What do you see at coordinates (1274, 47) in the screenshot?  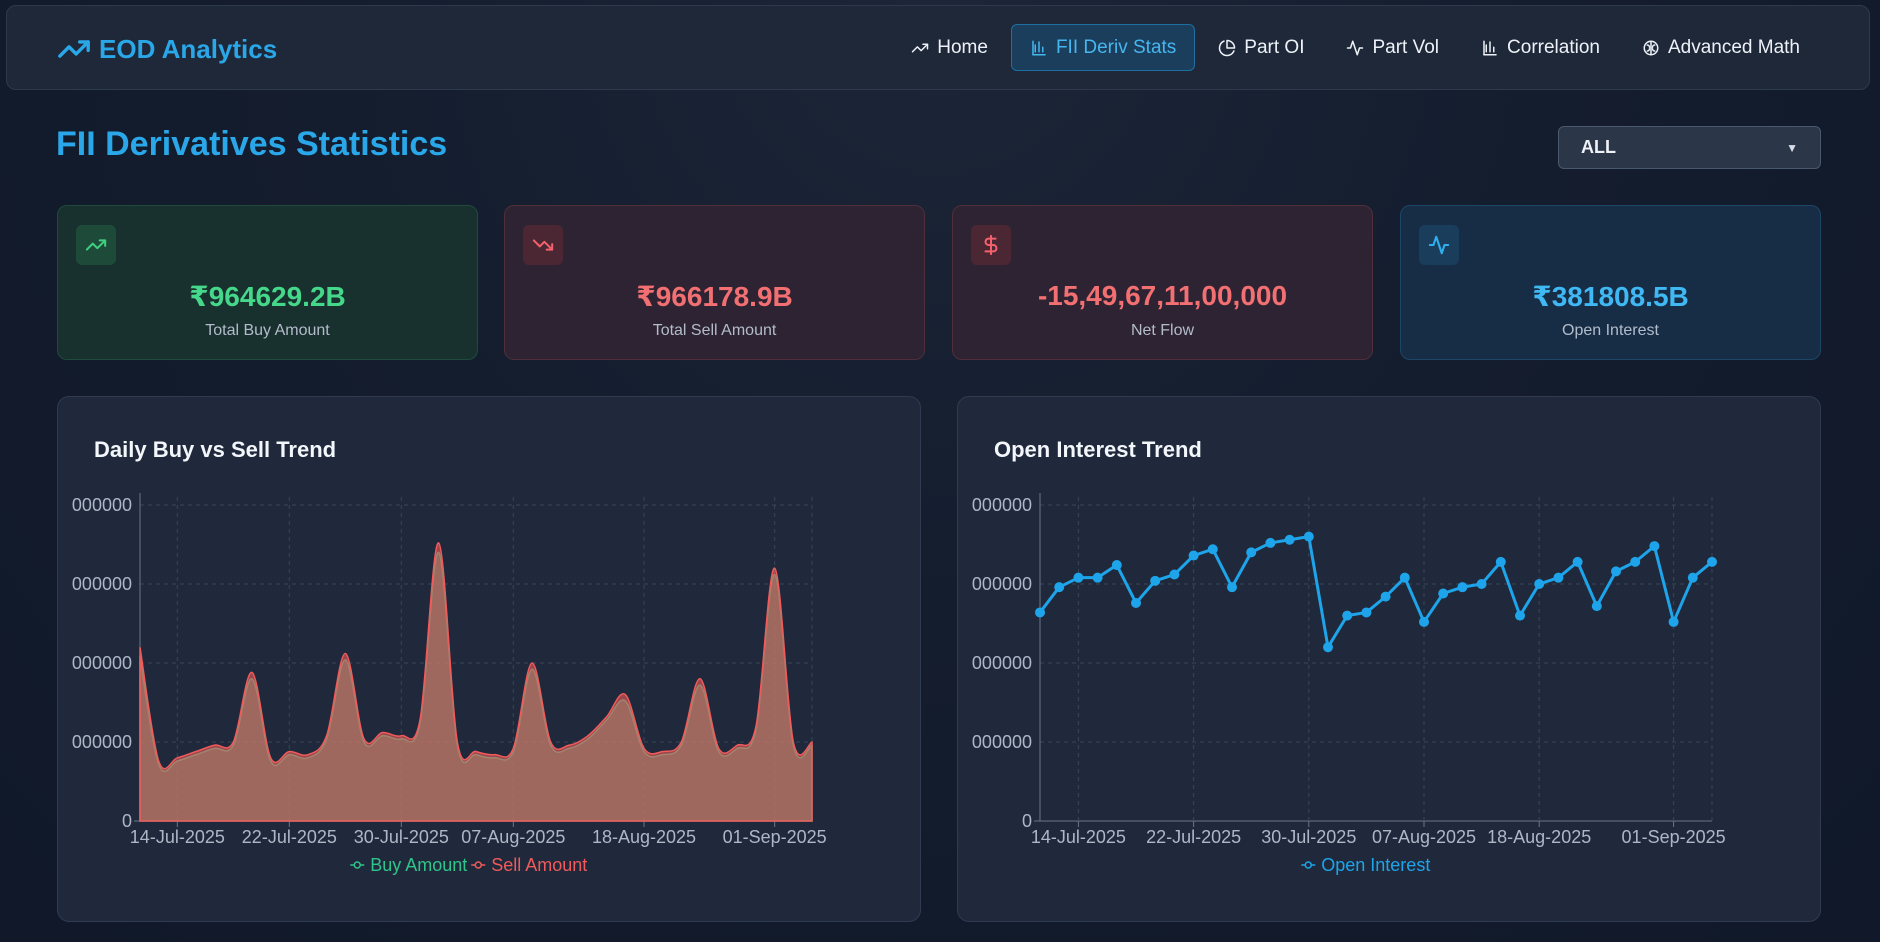 I see `nav-item-label: Part OI` at bounding box center [1274, 47].